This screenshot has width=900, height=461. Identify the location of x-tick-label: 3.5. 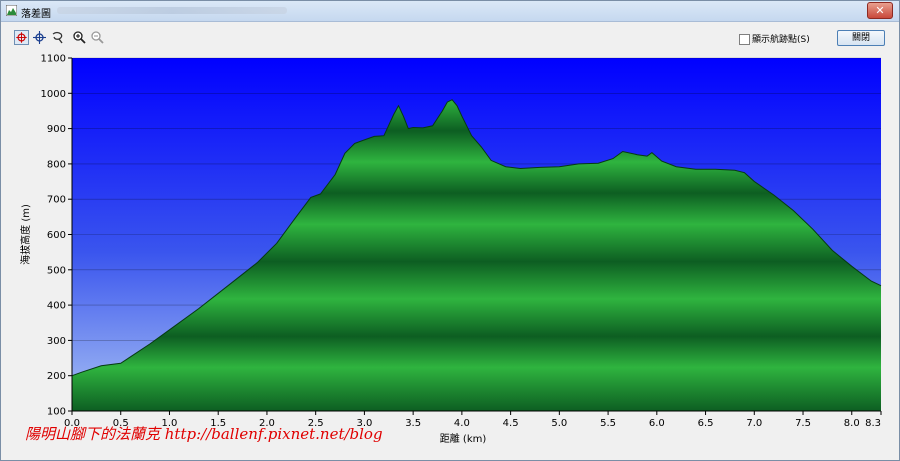
(413, 423).